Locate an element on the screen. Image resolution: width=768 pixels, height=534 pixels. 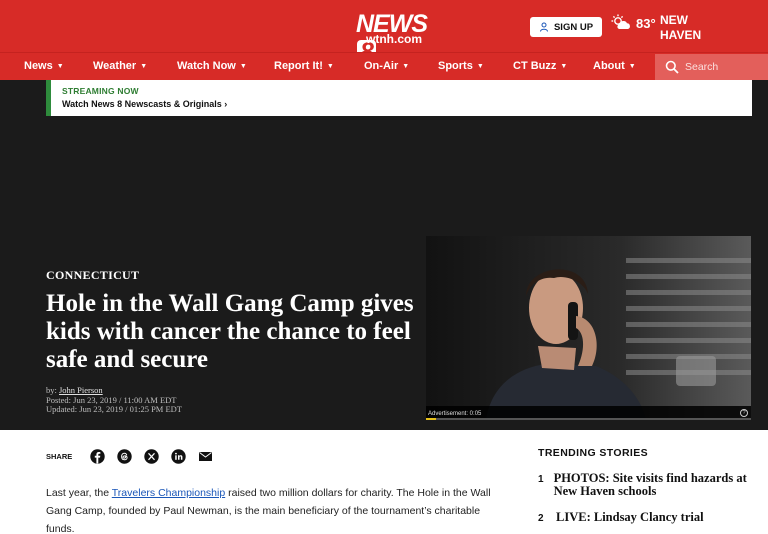
nav-label: News is located at coordinates (38, 66).